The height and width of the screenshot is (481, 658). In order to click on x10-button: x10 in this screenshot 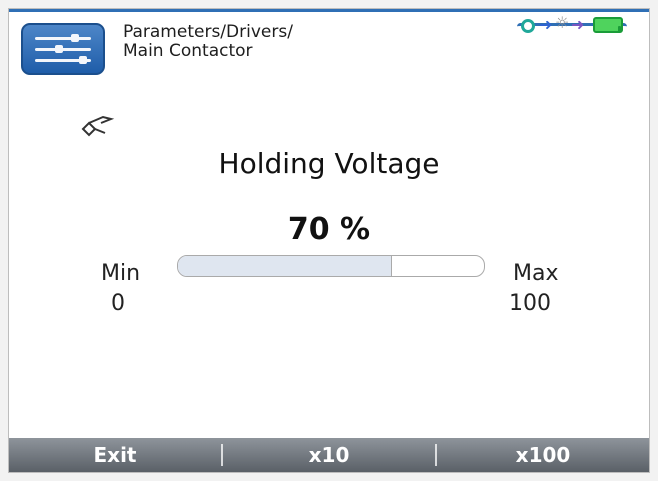, I will do `click(329, 455)`.